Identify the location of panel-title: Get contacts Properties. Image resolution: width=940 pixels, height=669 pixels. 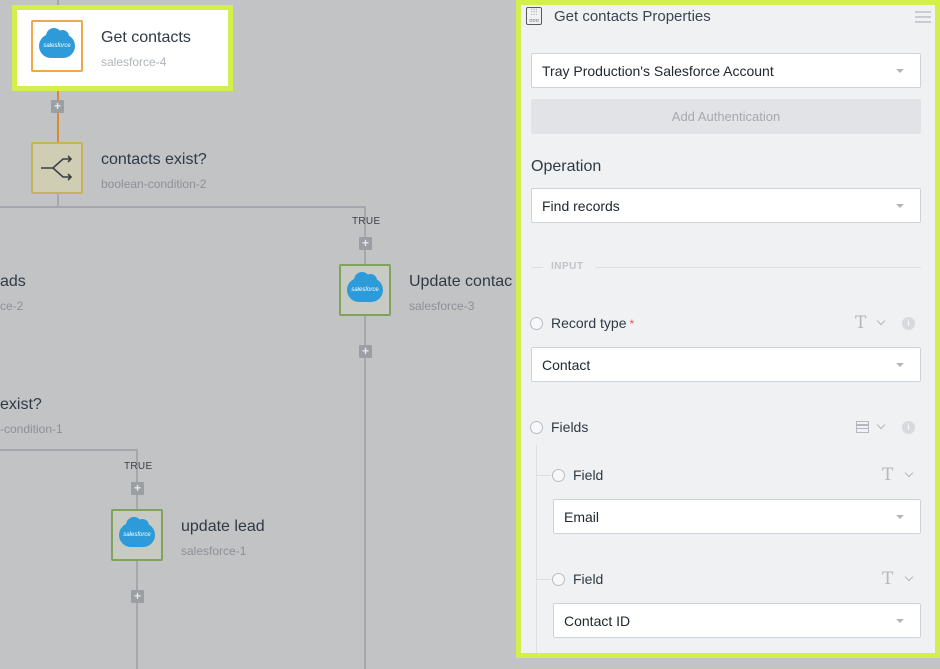
(632, 16).